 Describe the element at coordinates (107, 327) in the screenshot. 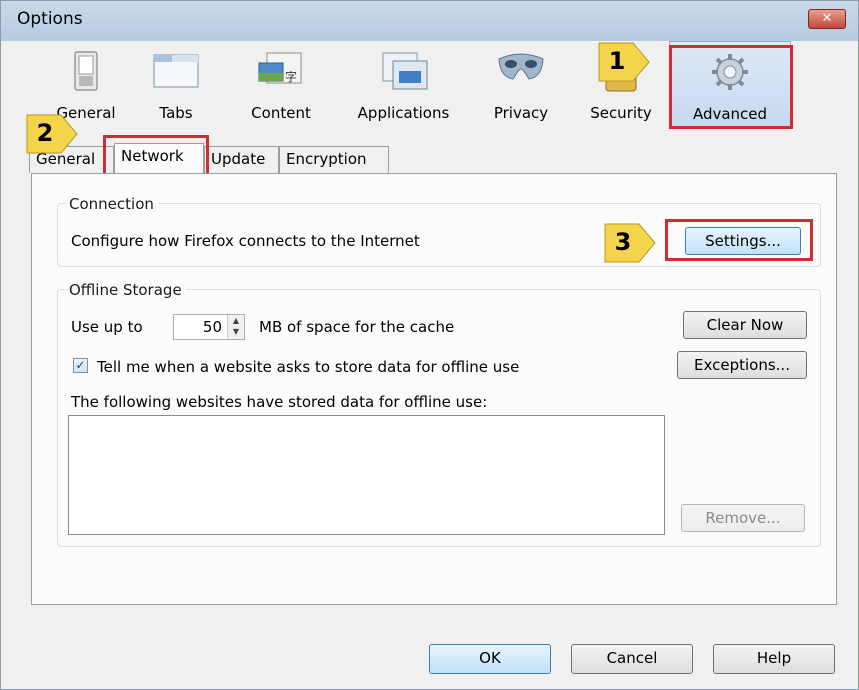

I see `use-up-to-label: Use up to` at that location.